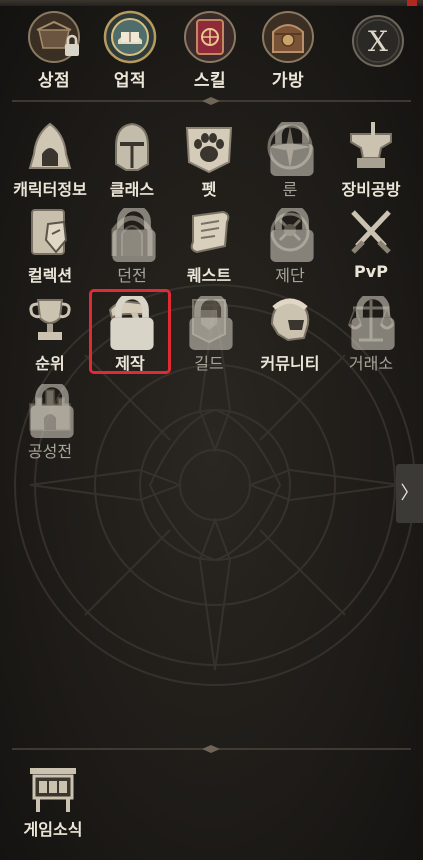 Image resolution: width=423 pixels, height=860 pixels. I want to click on game-news-button: 게임소식, so click(53, 802).